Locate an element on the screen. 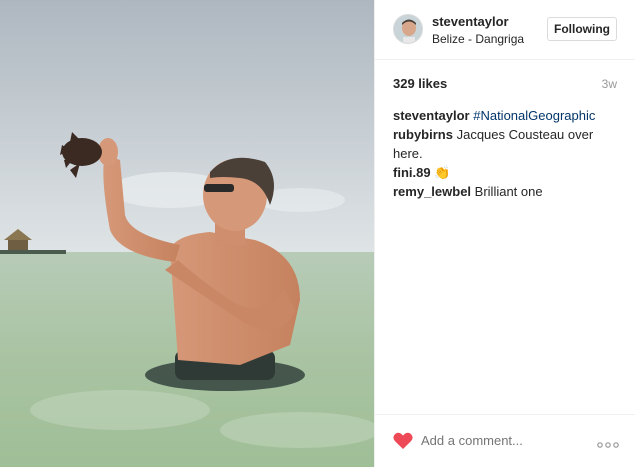 The height and width of the screenshot is (467, 635). post-footer is located at coordinates (505, 440).